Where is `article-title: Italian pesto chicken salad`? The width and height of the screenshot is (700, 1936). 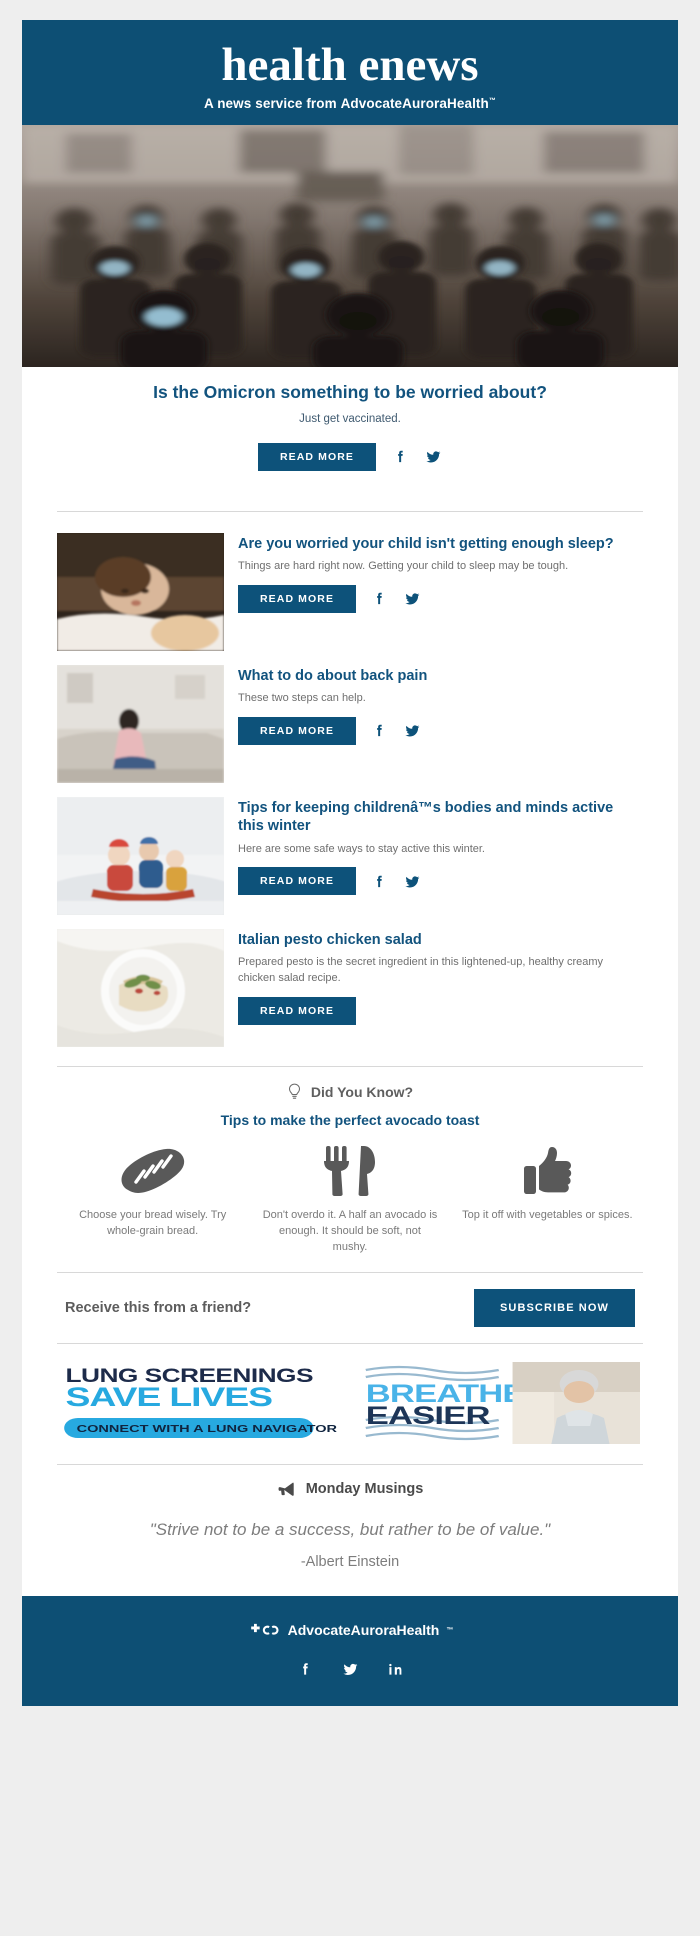
article-title: Italian pesto chicken salad is located at coordinates (440, 940).